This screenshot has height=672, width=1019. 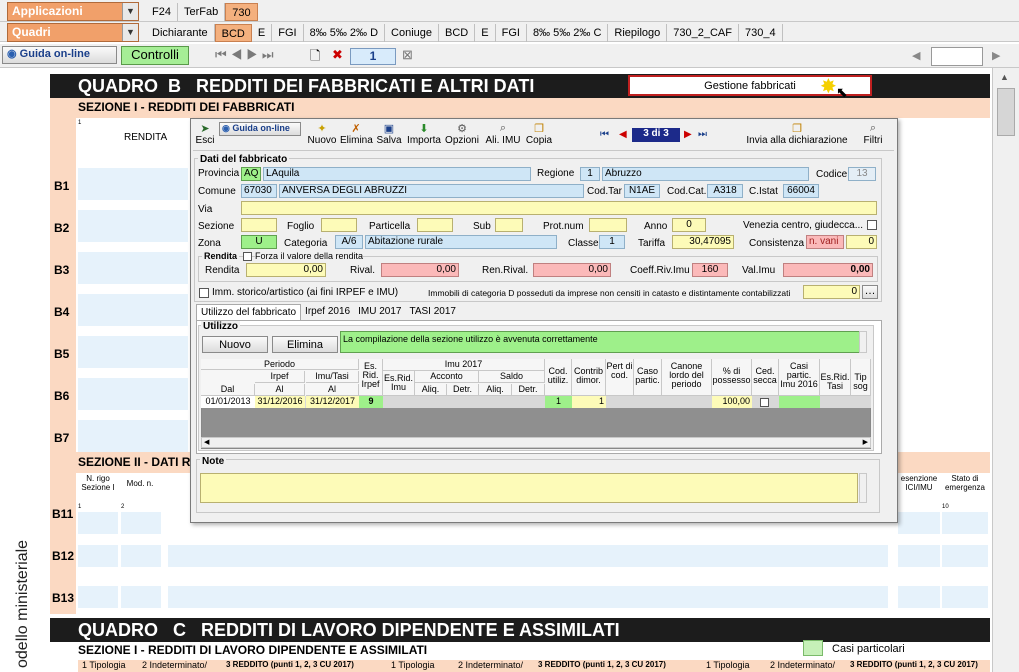 What do you see at coordinates (251, 174) in the screenshot?
I see `provincia-field: AQ` at bounding box center [251, 174].